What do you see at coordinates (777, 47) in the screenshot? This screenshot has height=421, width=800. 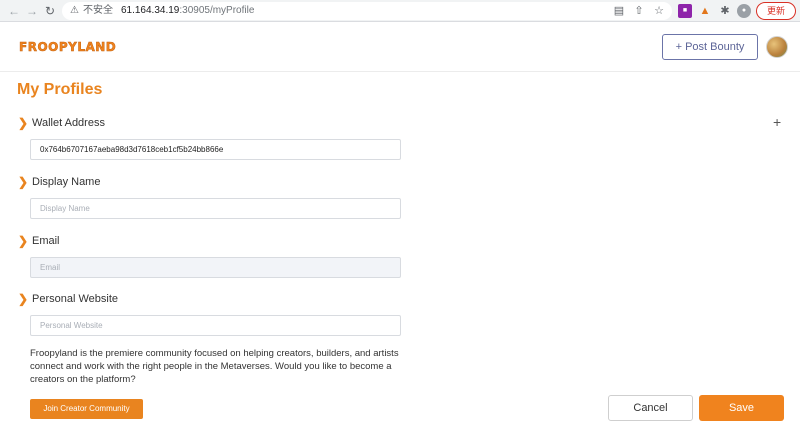 I see `user-avatar` at bounding box center [777, 47].